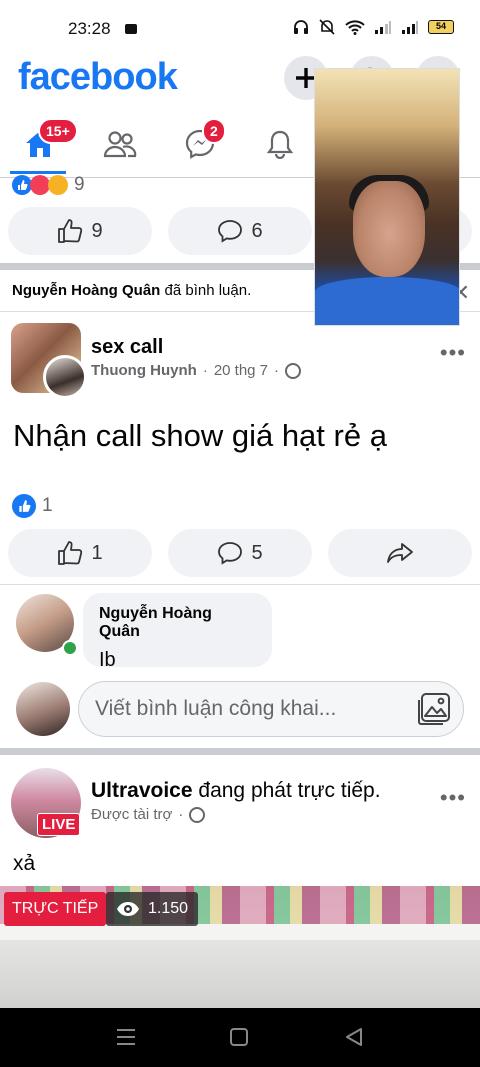  What do you see at coordinates (131, 814) in the screenshot?
I see `sponsored-label: Được tài trợ` at bounding box center [131, 814].